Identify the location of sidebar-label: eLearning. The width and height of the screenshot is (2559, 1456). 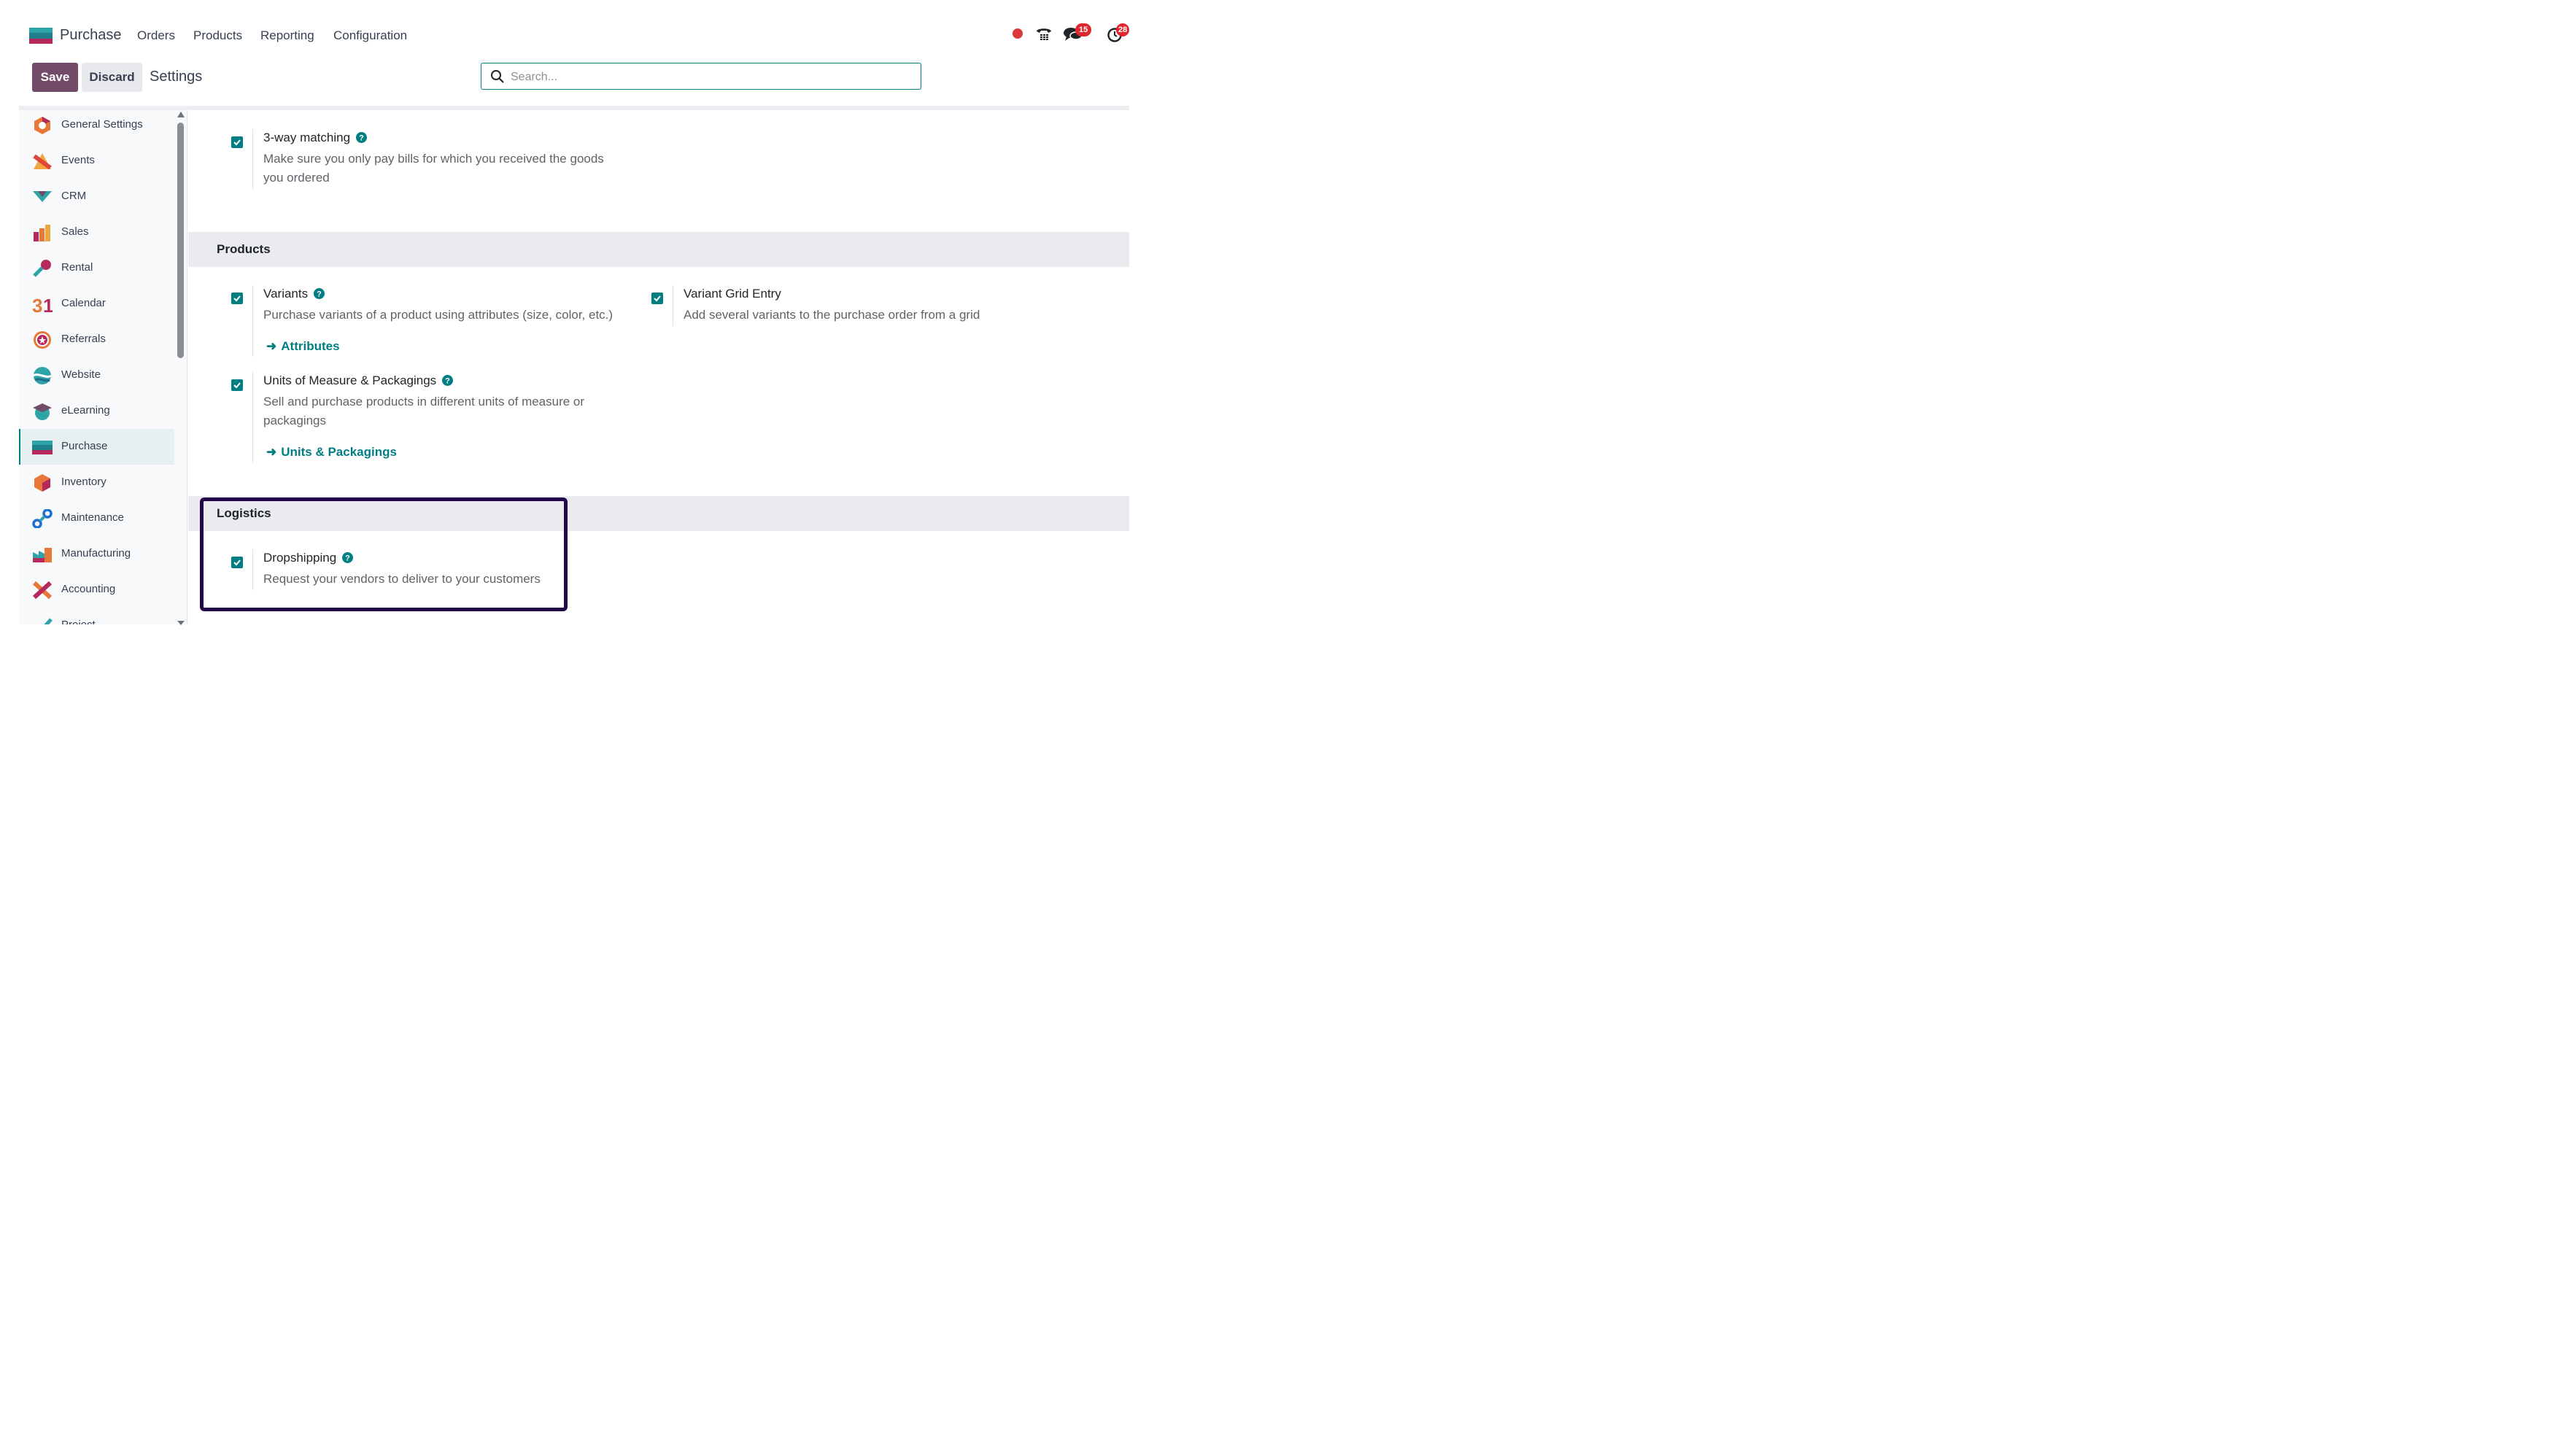
(86, 410).